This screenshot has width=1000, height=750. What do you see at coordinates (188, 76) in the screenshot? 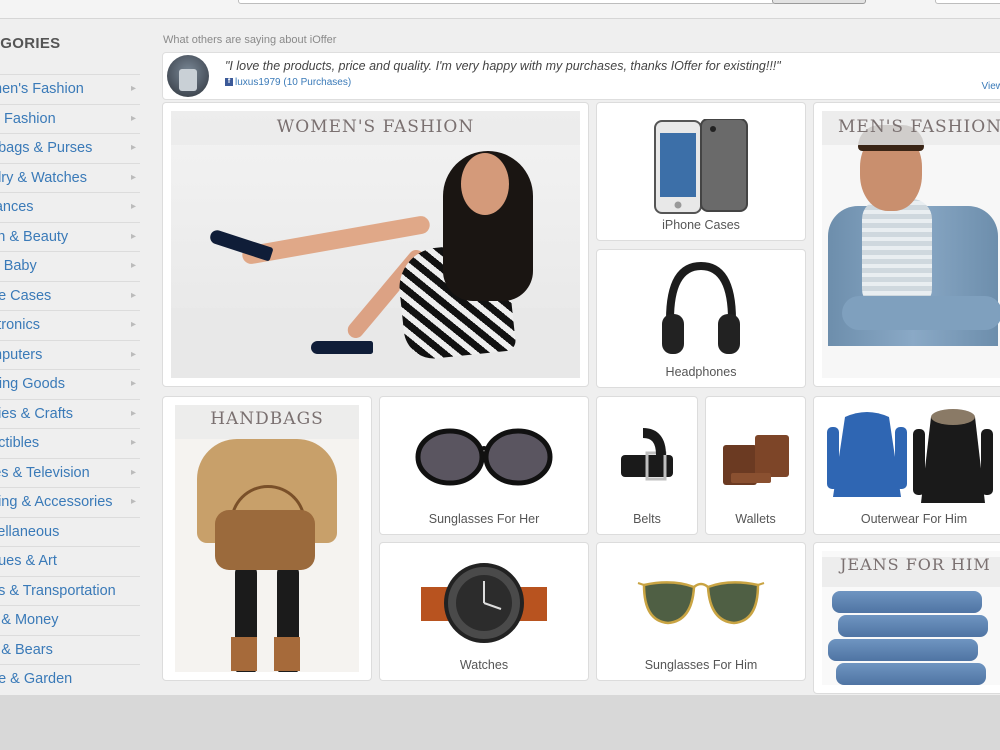
I see `avatar` at bounding box center [188, 76].